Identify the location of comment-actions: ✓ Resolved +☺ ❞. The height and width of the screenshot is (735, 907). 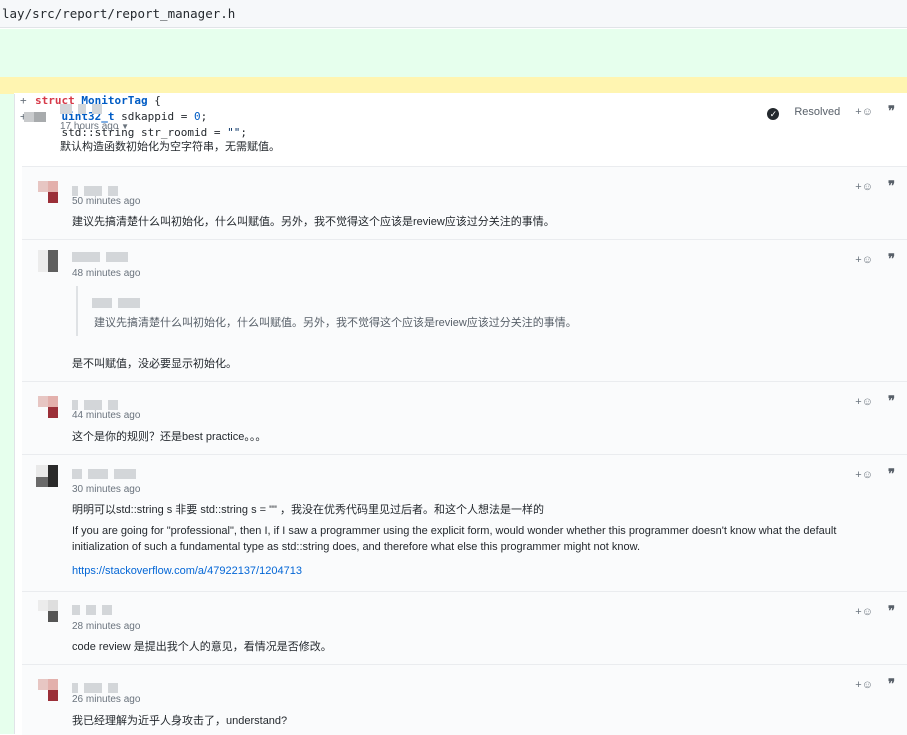
(819, 112).